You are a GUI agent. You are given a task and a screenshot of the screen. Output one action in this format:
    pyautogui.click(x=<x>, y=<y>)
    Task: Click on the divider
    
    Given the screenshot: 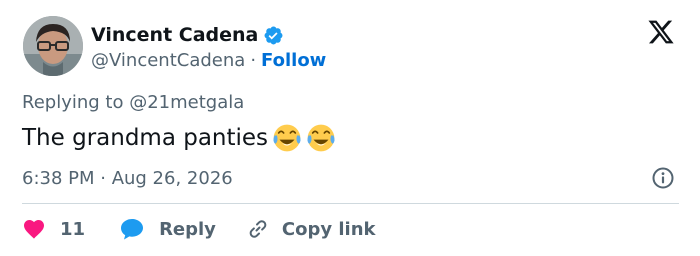 What is the action you would take?
    pyautogui.click(x=350, y=203)
    